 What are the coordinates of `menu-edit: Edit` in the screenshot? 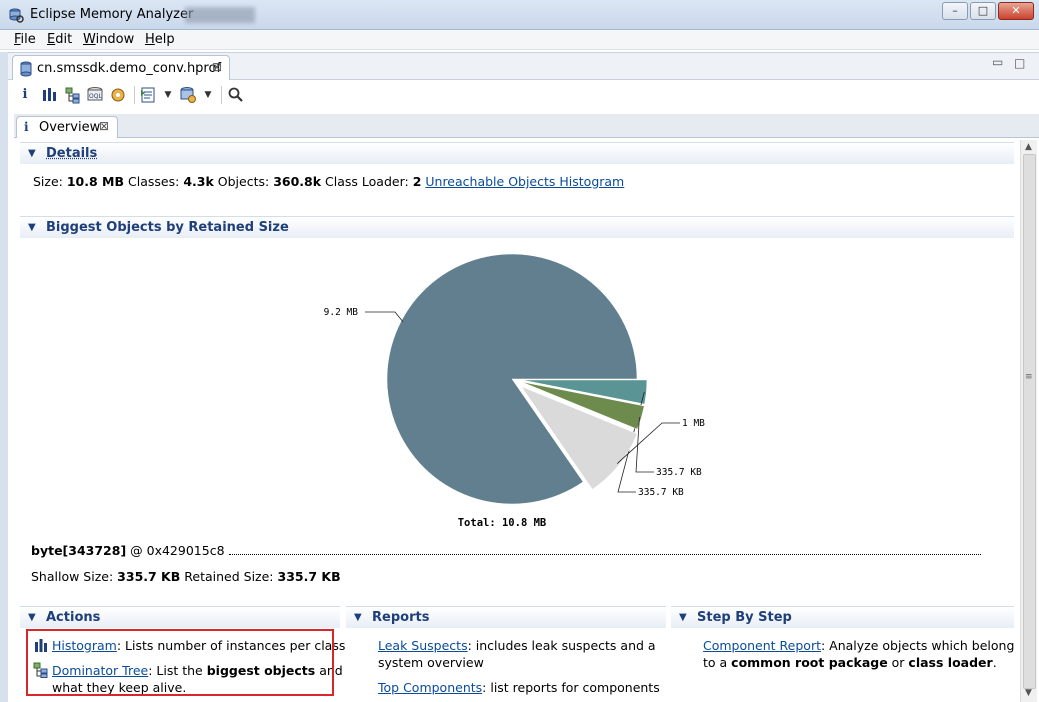 It's located at (59, 39).